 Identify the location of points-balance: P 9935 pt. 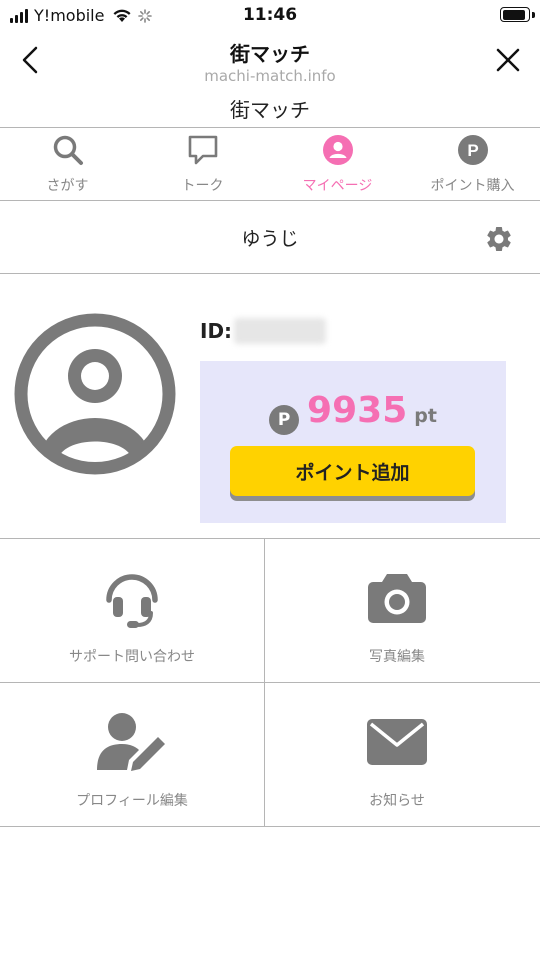
(353, 412).